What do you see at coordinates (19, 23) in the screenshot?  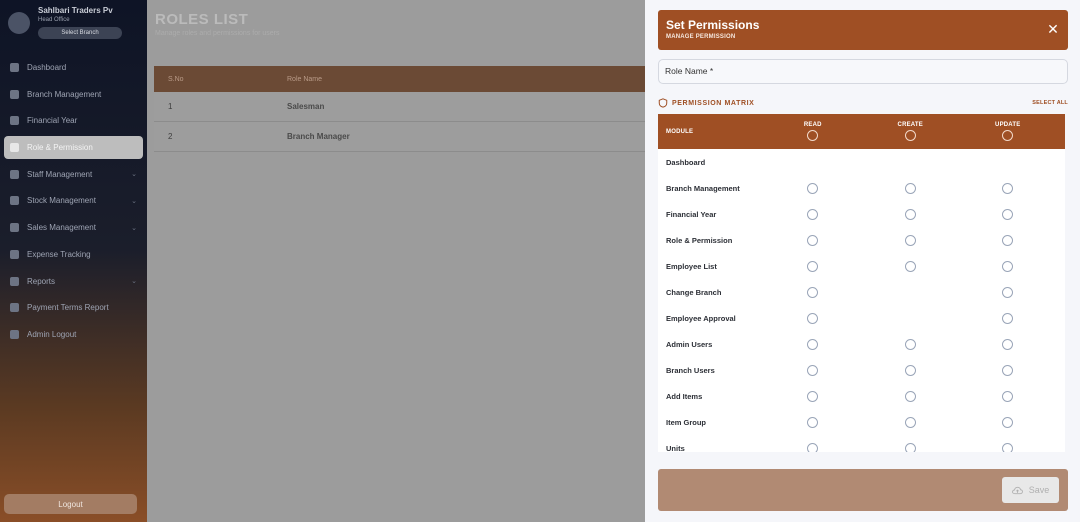 I see `company-logo` at bounding box center [19, 23].